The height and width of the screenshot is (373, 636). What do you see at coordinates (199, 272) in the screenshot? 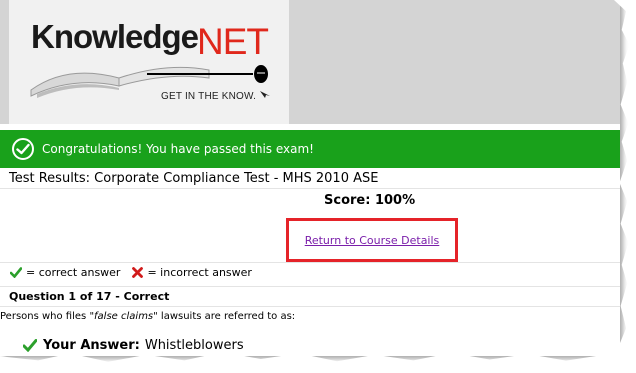
I see `legend-incorrect-label: = incorrect answer` at bounding box center [199, 272].